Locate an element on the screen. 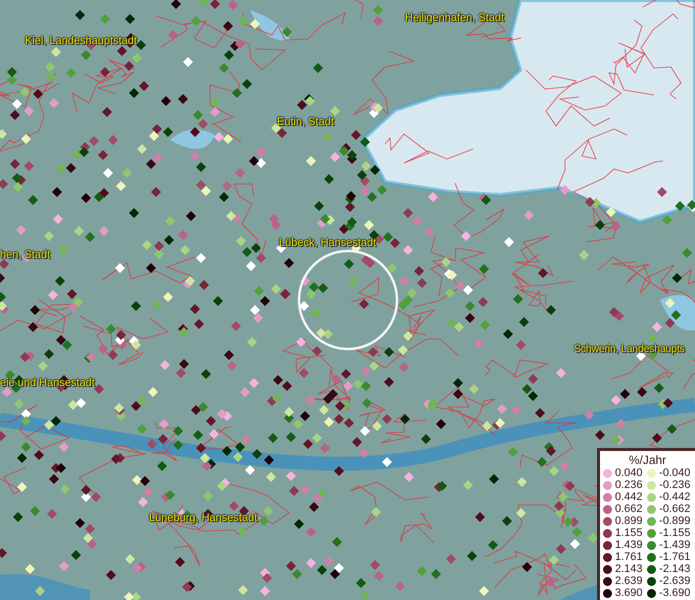  legend-label: 0.236 is located at coordinates (629, 485).